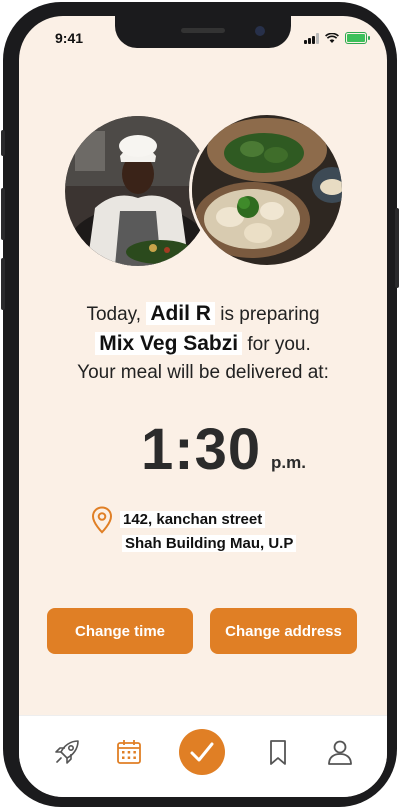  Describe the element at coordinates (169, 343) in the screenshot. I see `dish-name: Mix Veg Sabzi` at that location.